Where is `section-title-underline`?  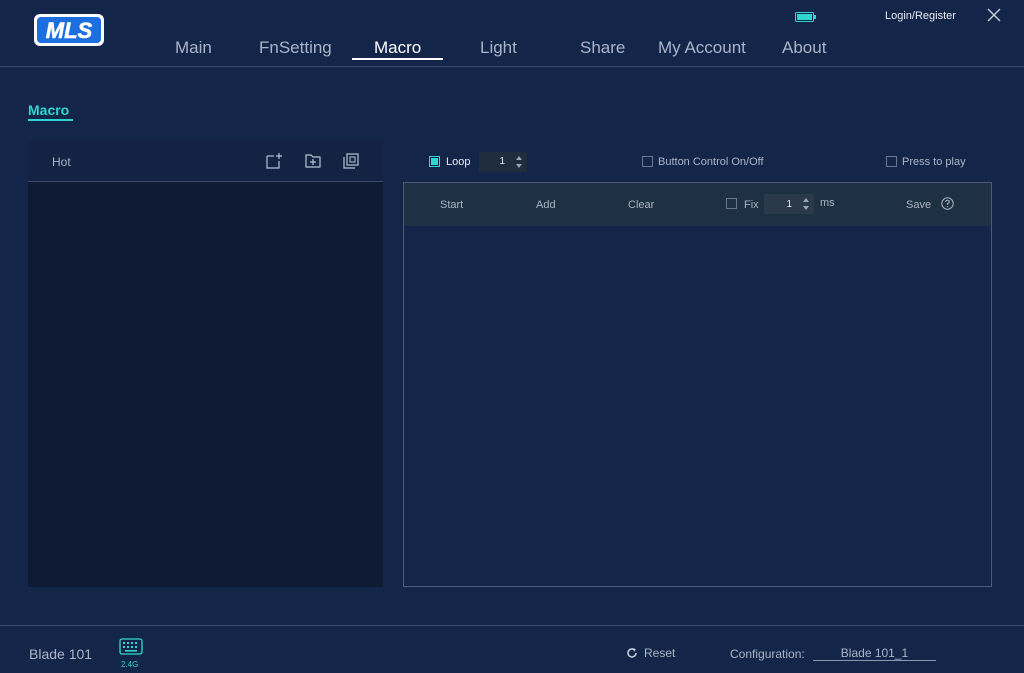
section-title-underline is located at coordinates (50, 120).